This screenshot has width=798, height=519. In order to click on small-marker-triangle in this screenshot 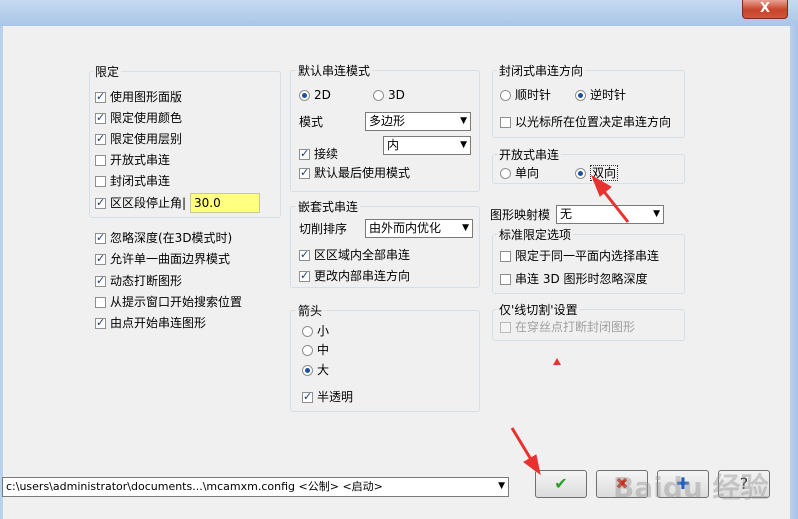, I will do `click(557, 361)`.